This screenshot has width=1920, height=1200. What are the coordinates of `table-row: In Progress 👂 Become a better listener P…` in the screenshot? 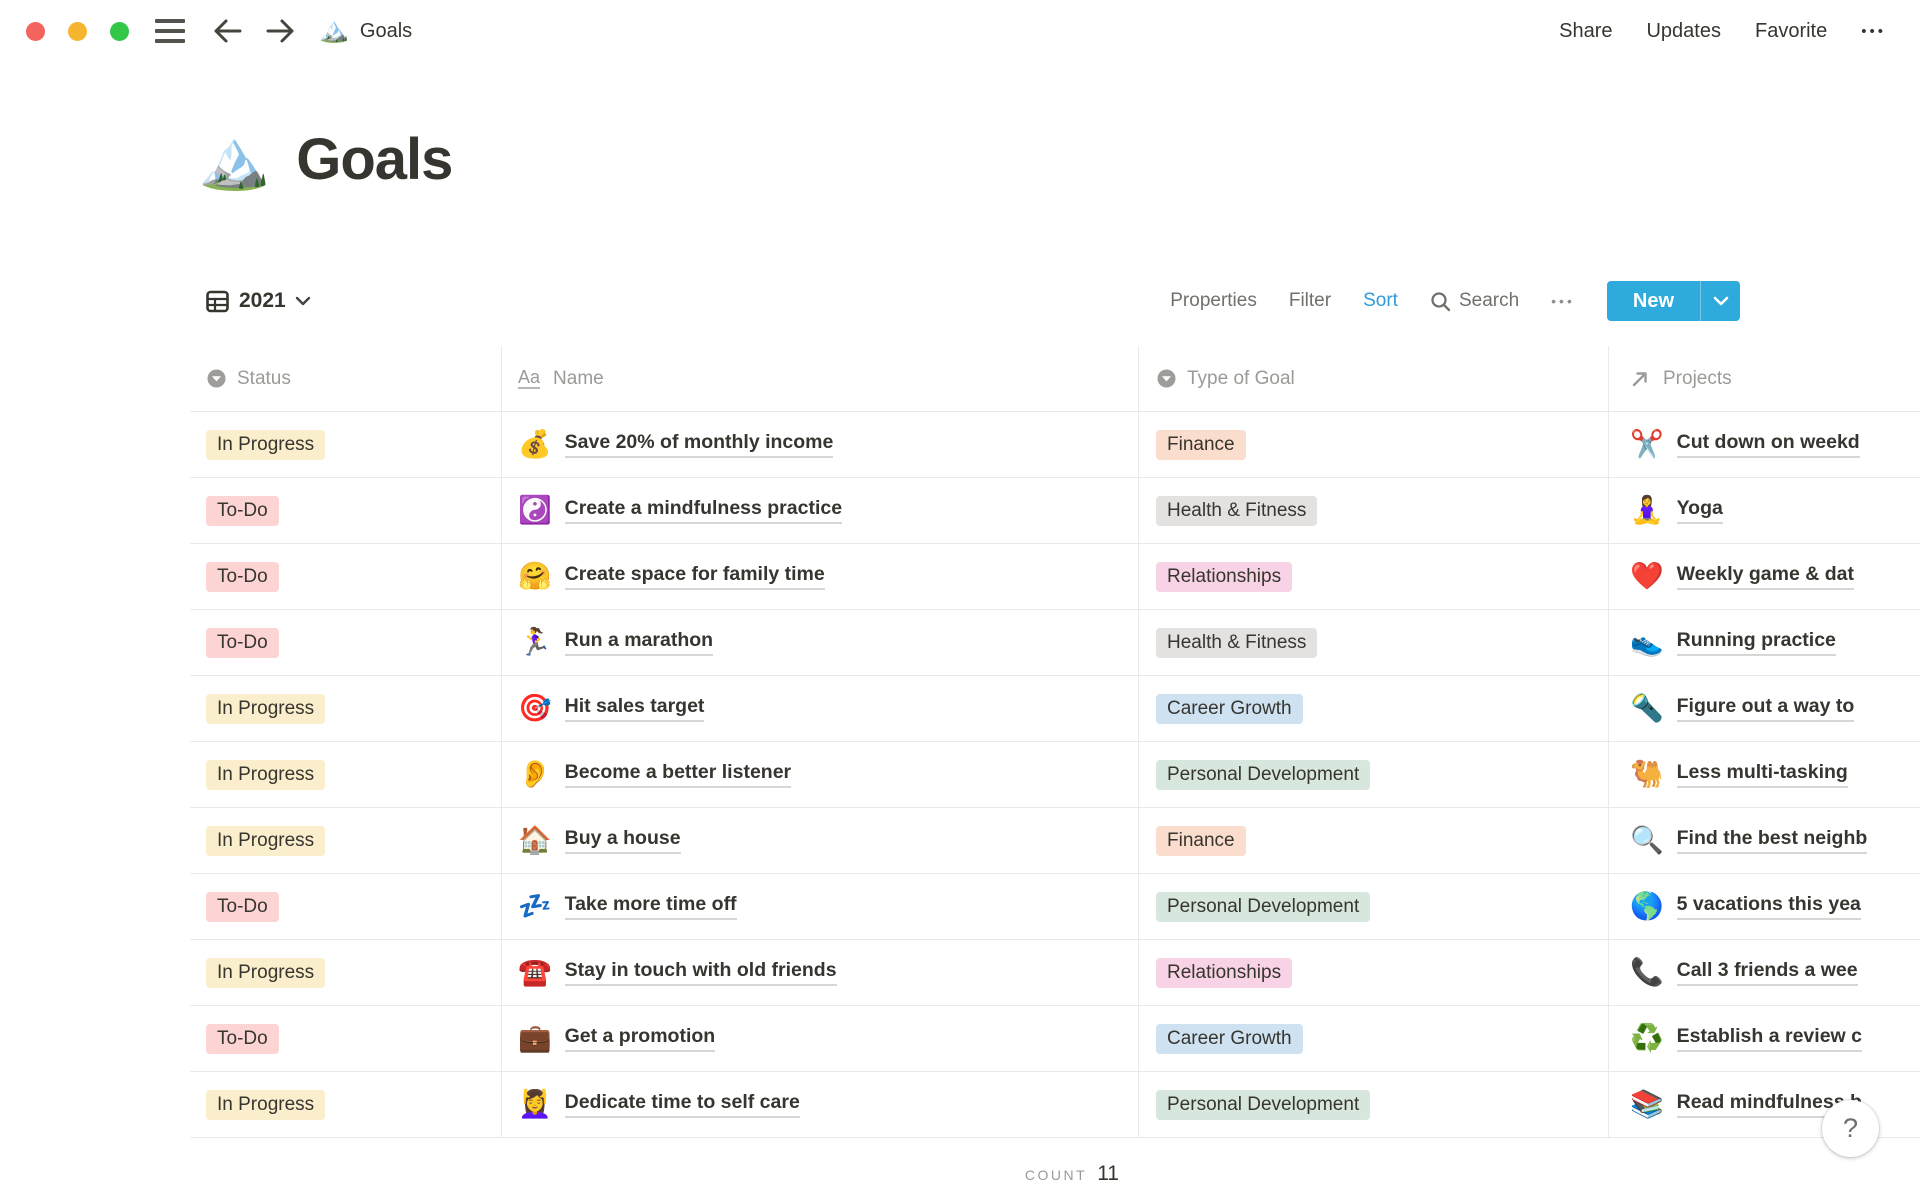 It's located at (1055, 775).